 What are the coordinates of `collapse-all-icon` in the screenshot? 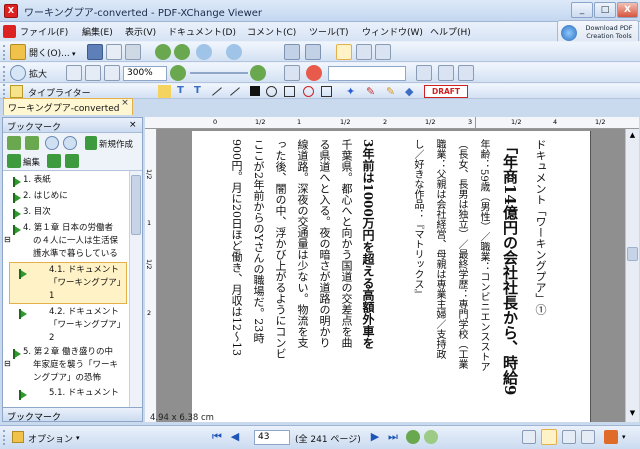 It's located at (32, 143).